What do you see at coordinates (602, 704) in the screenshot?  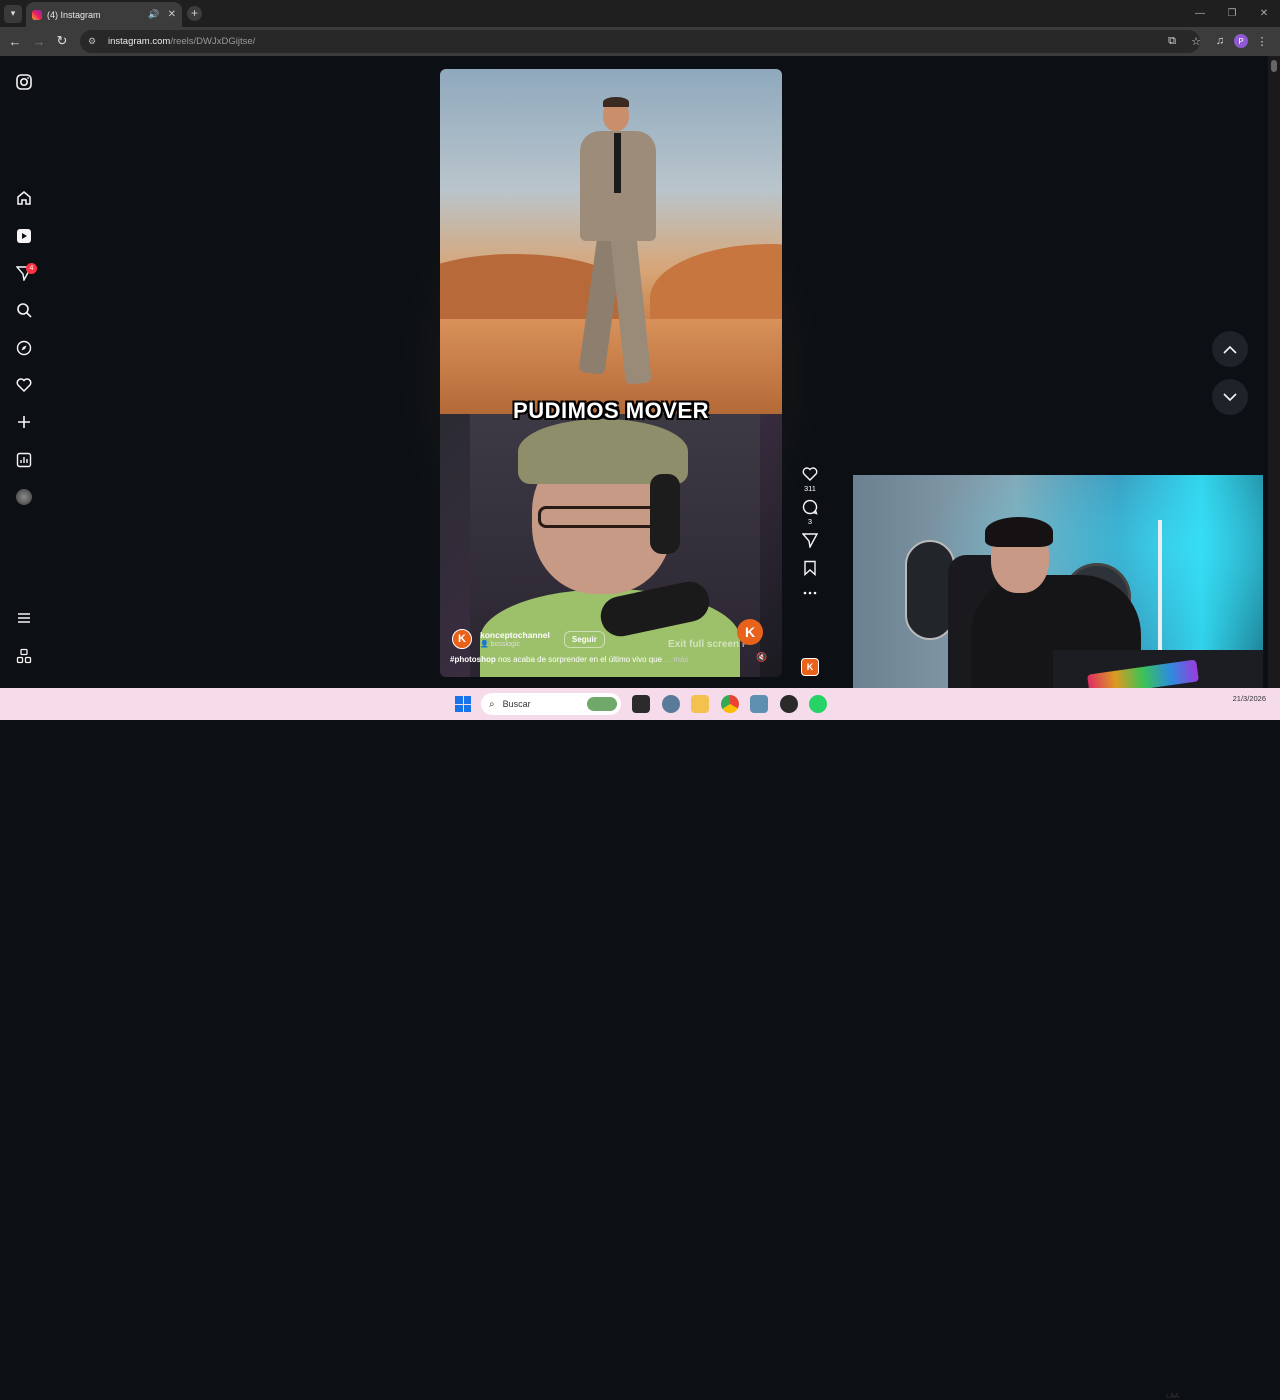 I see `search-highlight-icon` at bounding box center [602, 704].